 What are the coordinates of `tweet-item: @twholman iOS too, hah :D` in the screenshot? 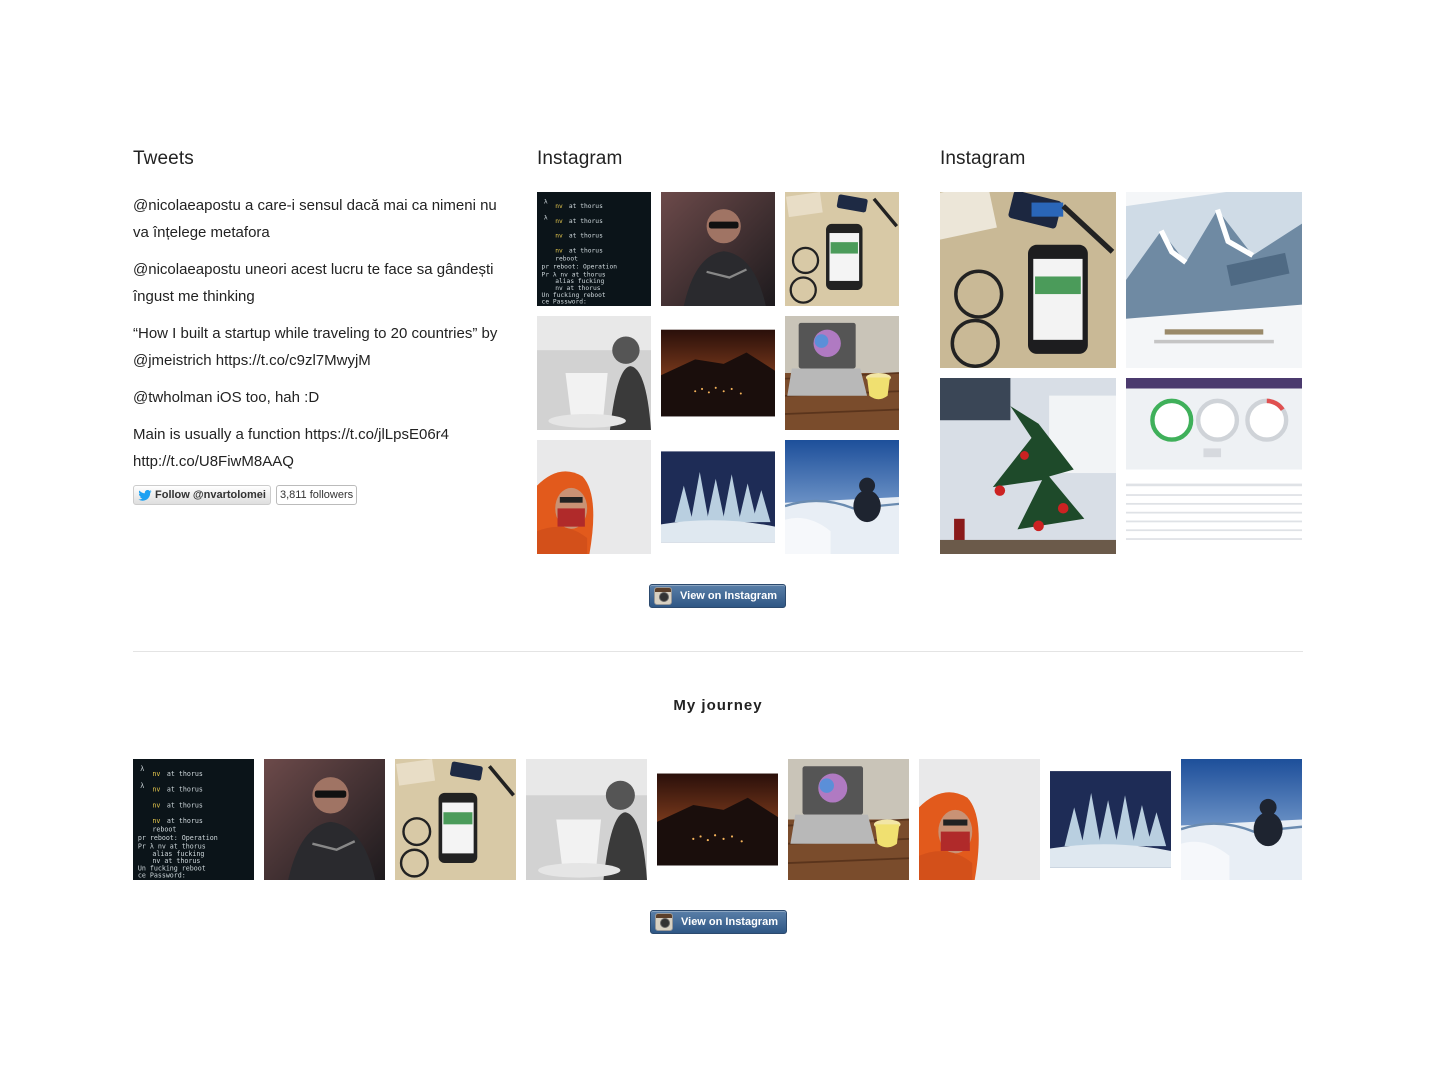 It's located at (319, 397).